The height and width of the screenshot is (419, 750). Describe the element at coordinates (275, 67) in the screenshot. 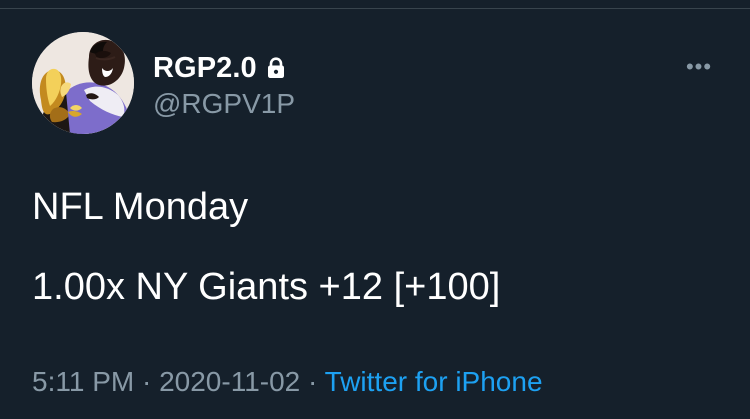

I see `lock-icon` at that location.